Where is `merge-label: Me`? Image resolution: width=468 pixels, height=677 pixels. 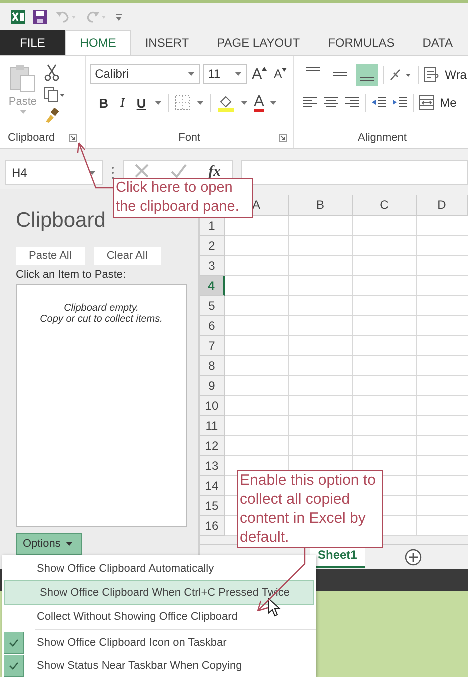 merge-label: Me is located at coordinates (448, 103).